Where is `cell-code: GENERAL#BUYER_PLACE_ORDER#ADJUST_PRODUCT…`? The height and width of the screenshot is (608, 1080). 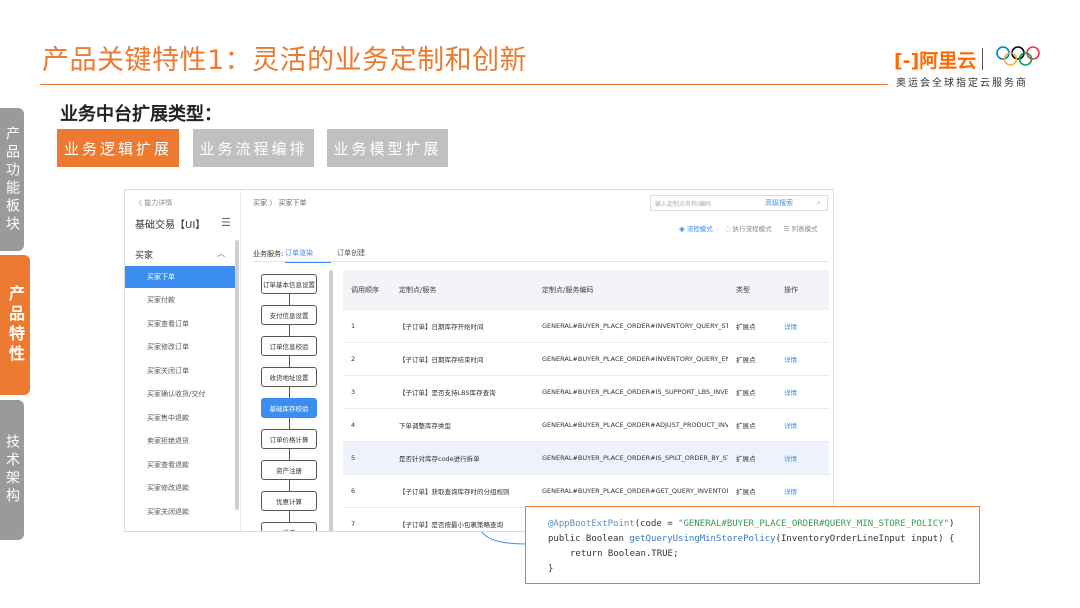
cell-code: GENERAL#BUYER_PLACE_ORDER#ADJUST_PRODUCT… is located at coordinates (635, 425).